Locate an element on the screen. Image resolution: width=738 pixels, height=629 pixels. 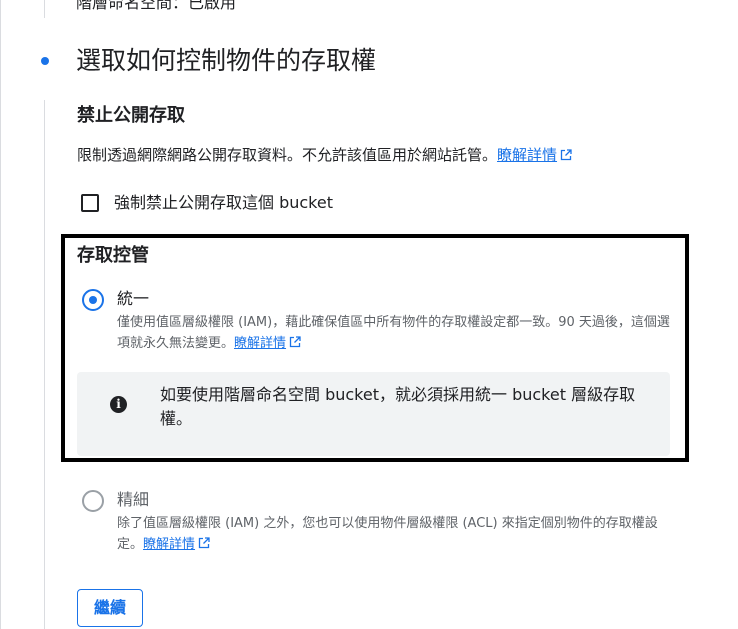
uniform-learn-more-label: 瞭解詳情 is located at coordinates (260, 343).